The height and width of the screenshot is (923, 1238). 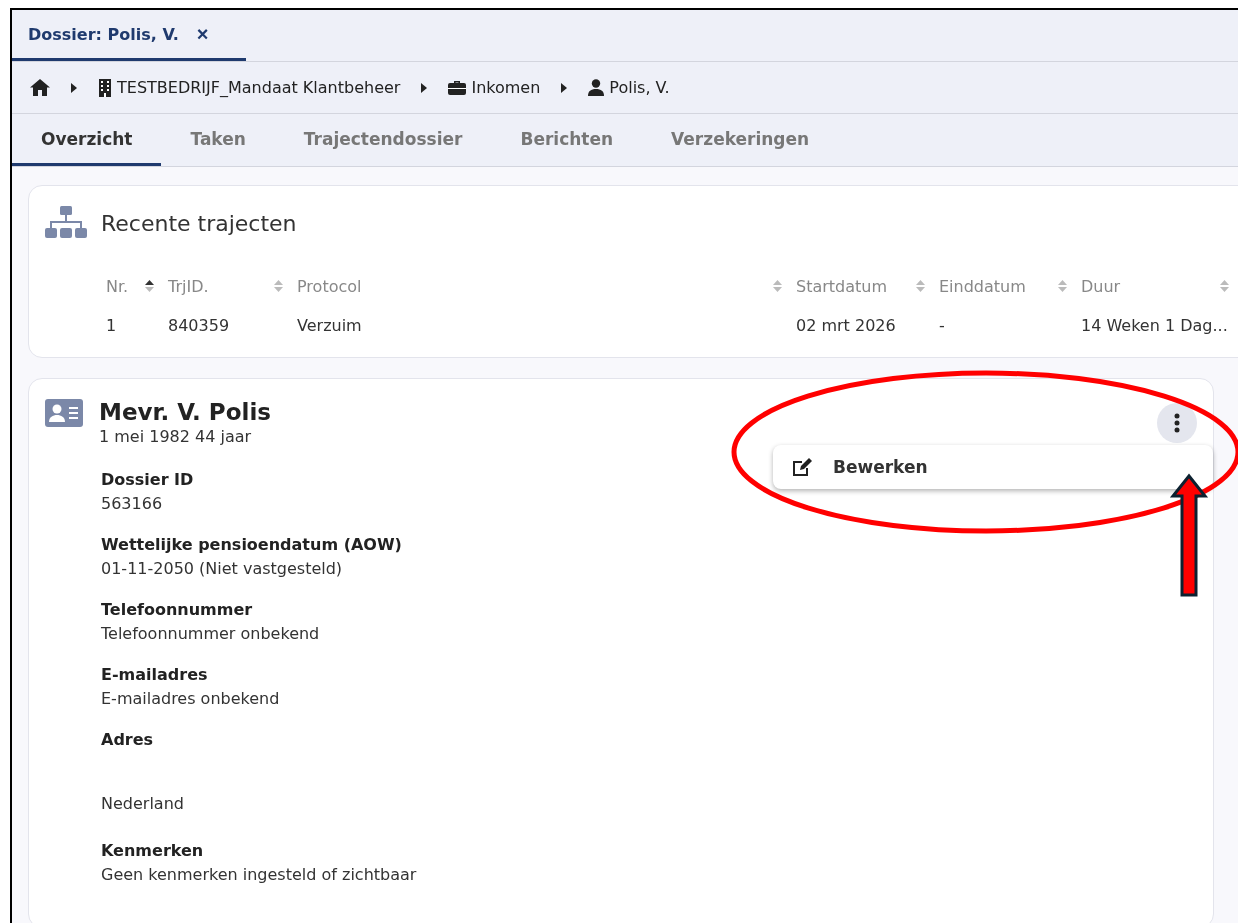 What do you see at coordinates (1101, 286) in the screenshot?
I see `column-header: Duur` at bounding box center [1101, 286].